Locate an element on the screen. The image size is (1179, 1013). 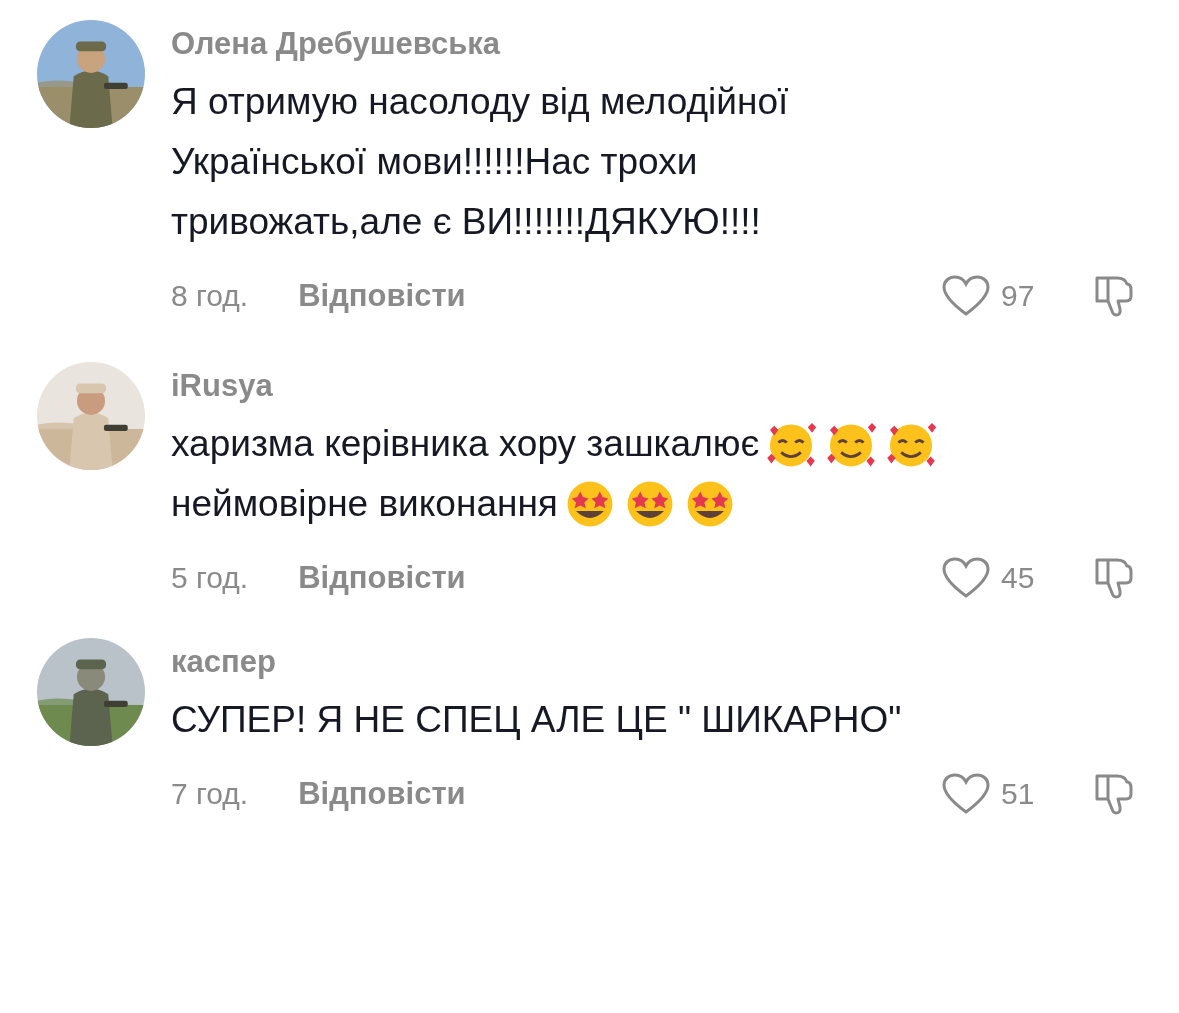
comment-time: 5 год. is located at coordinates (210, 578).